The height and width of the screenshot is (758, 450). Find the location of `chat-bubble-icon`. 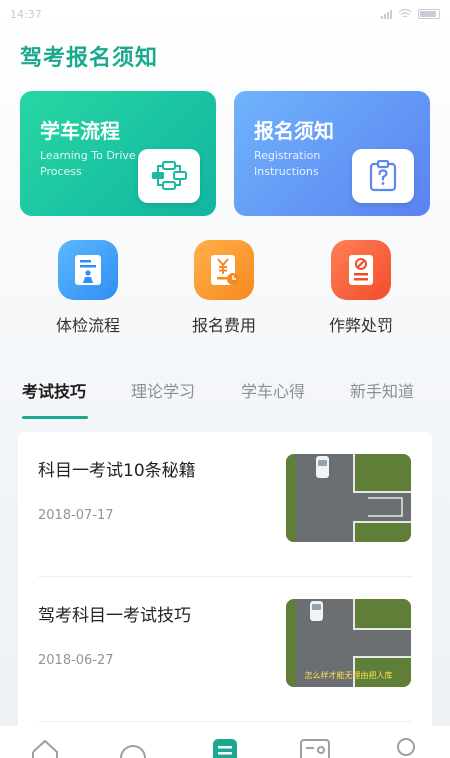

chat-bubble-icon is located at coordinates (133, 748).